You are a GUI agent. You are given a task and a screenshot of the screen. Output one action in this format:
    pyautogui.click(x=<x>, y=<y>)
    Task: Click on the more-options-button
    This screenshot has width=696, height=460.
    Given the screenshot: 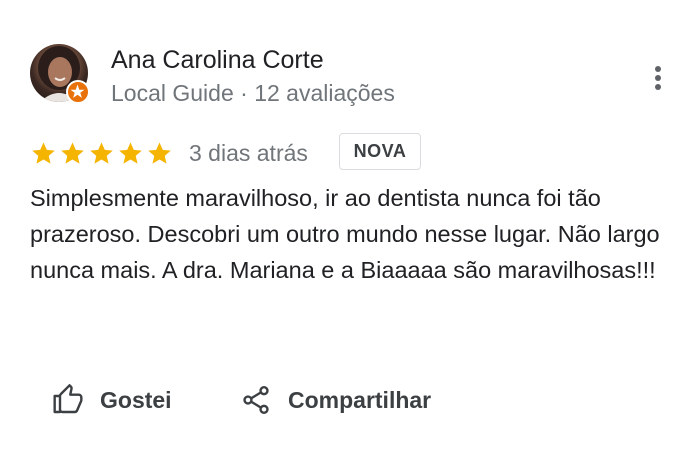 What is the action you would take?
    pyautogui.click(x=658, y=79)
    